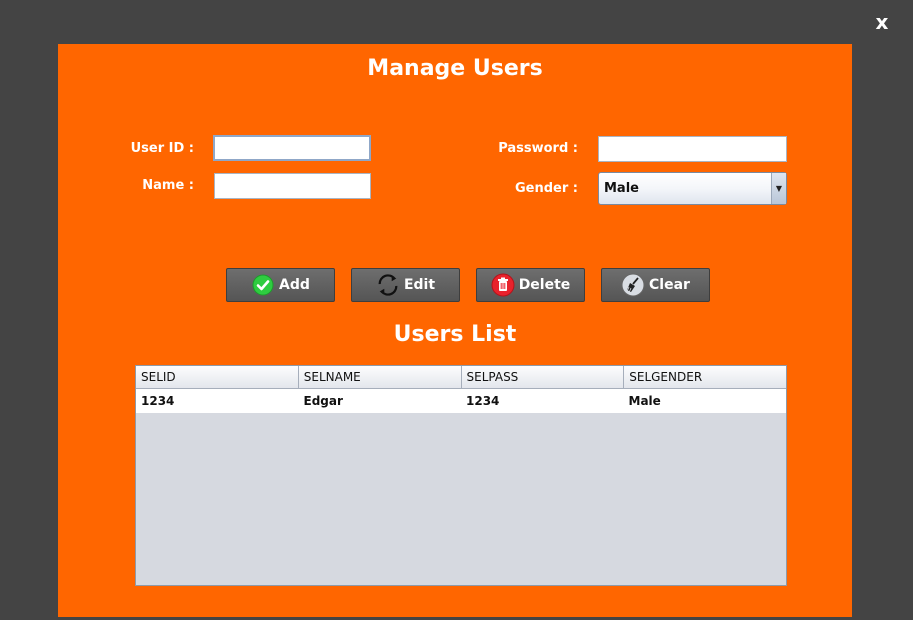  Describe the element at coordinates (544, 285) in the screenshot. I see `delete-button-label: Delete` at that location.